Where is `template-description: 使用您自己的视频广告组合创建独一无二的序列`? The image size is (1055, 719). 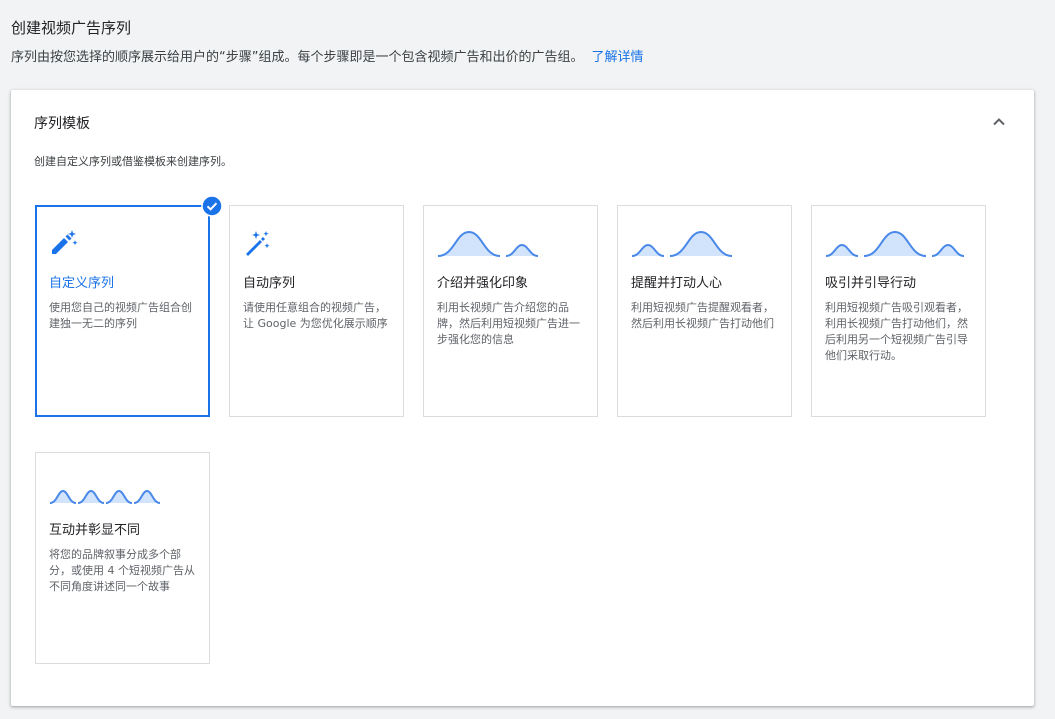
template-description: 使用您自己的视频广告组合创建独一无二的序列 is located at coordinates (120, 315).